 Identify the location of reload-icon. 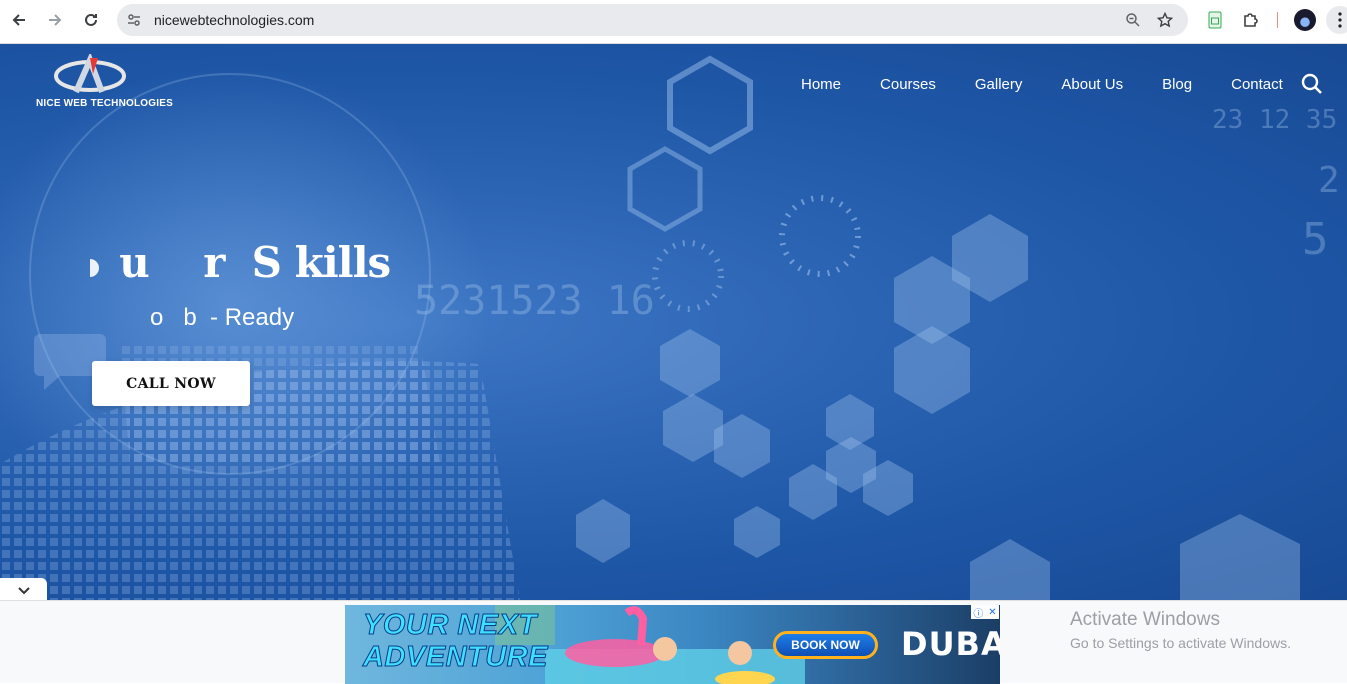
(91, 19).